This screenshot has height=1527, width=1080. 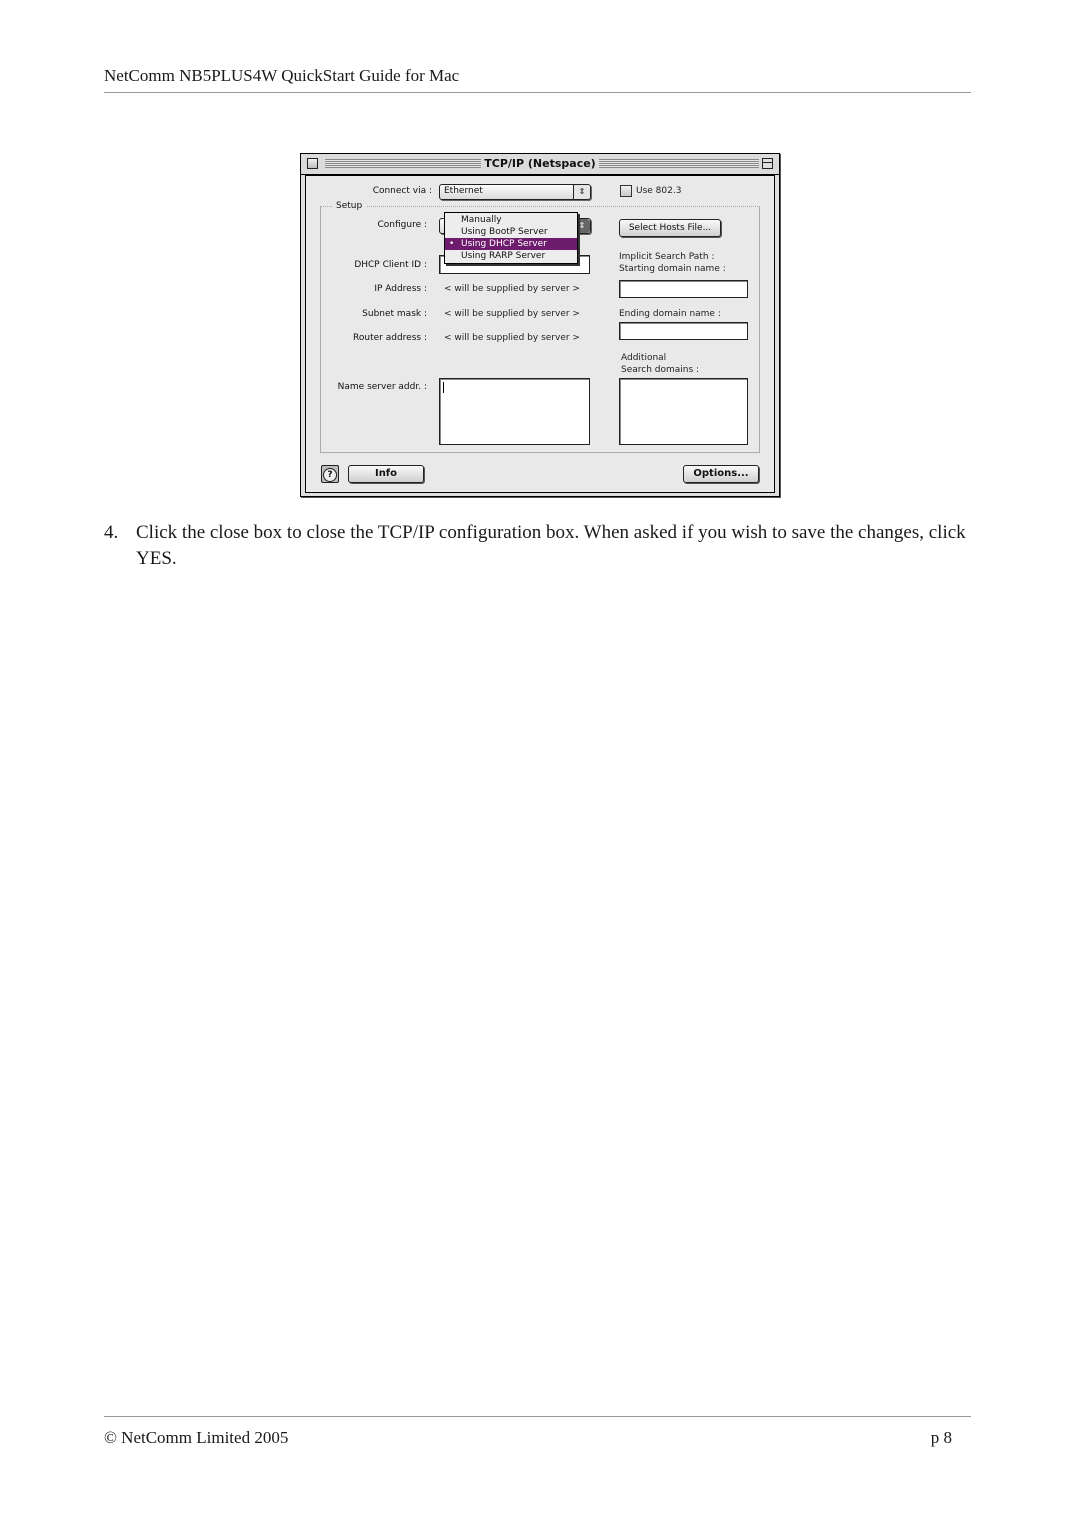 I want to click on ip-address-value: < will be supplied by server >, so click(x=512, y=289).